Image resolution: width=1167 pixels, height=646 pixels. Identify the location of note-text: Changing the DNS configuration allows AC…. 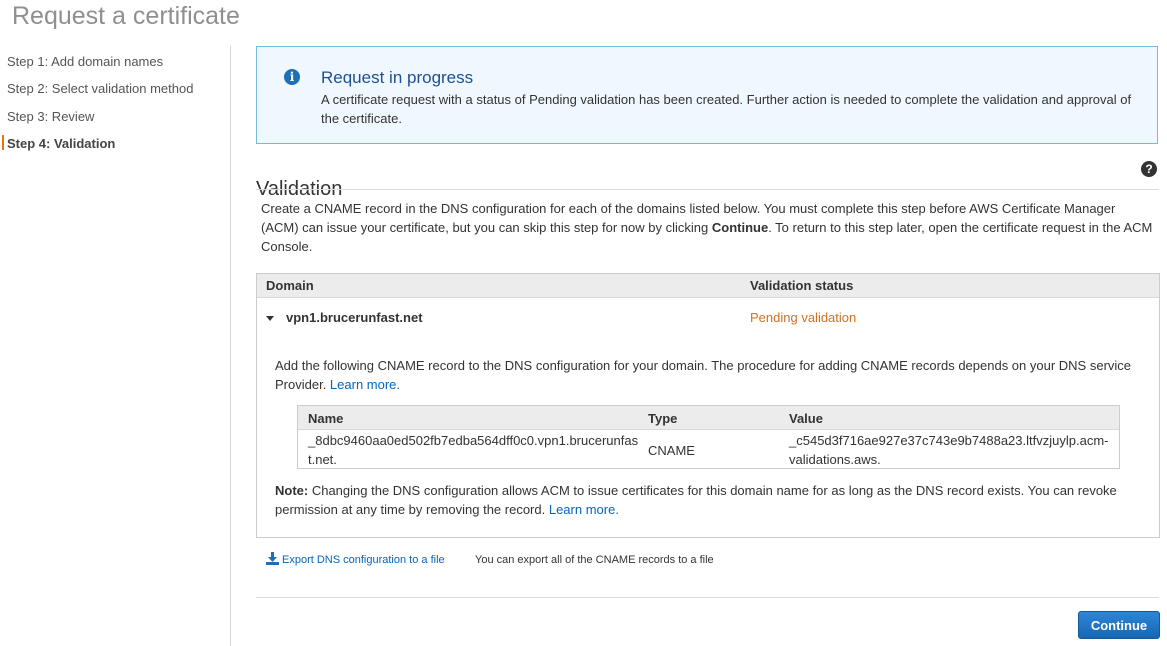
(696, 500).